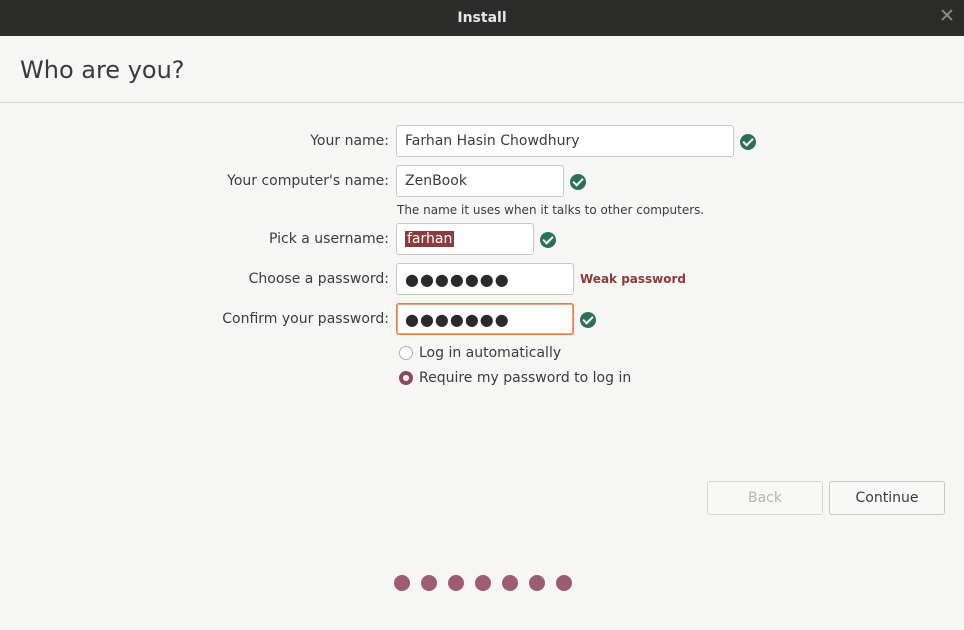 The image size is (964, 630). What do you see at coordinates (406, 378) in the screenshot?
I see `require-password-radio` at bounding box center [406, 378].